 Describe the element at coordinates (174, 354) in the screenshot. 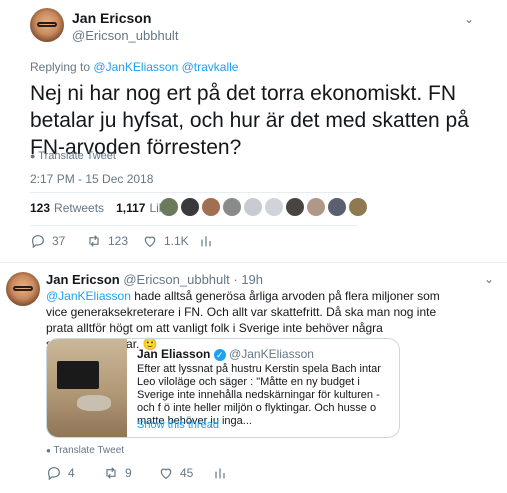

I see `quoted-author-name: Jan Eliasson` at that location.